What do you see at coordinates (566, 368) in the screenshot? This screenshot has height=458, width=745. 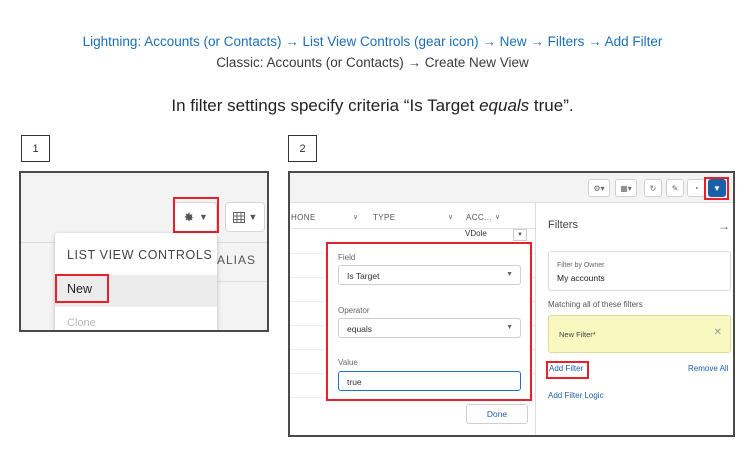 I see `add-filter-link: Add Filter` at bounding box center [566, 368].